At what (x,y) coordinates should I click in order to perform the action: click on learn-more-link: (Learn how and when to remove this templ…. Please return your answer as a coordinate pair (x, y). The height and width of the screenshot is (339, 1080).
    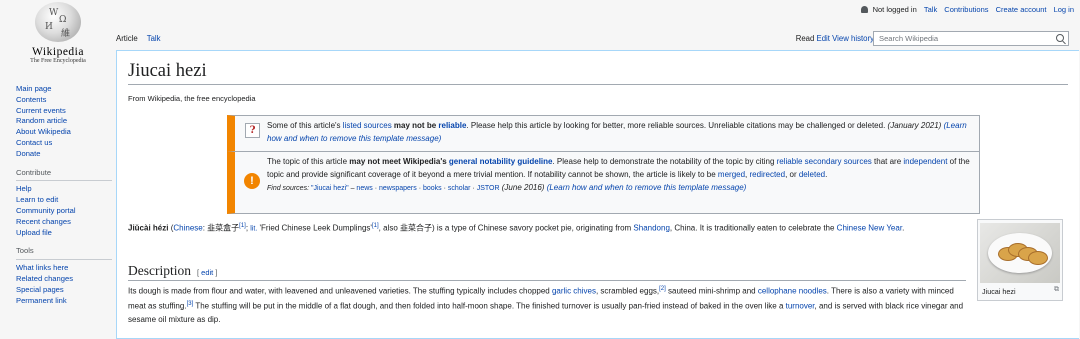
    Looking at the image, I should click on (647, 187).